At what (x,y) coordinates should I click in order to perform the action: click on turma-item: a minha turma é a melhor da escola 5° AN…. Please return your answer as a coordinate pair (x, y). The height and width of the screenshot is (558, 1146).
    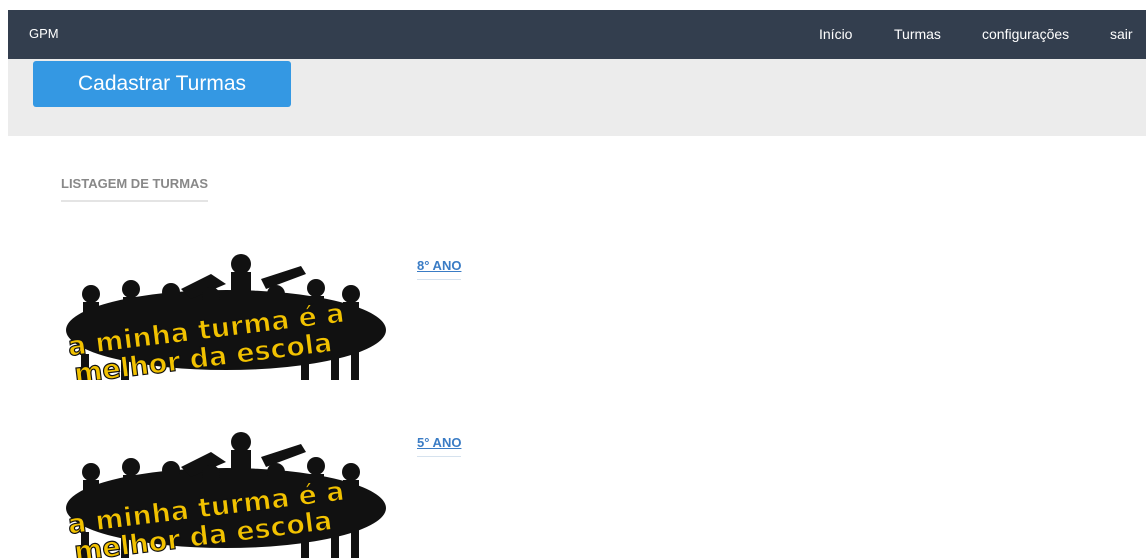
    Looking at the image, I should click on (271, 490).